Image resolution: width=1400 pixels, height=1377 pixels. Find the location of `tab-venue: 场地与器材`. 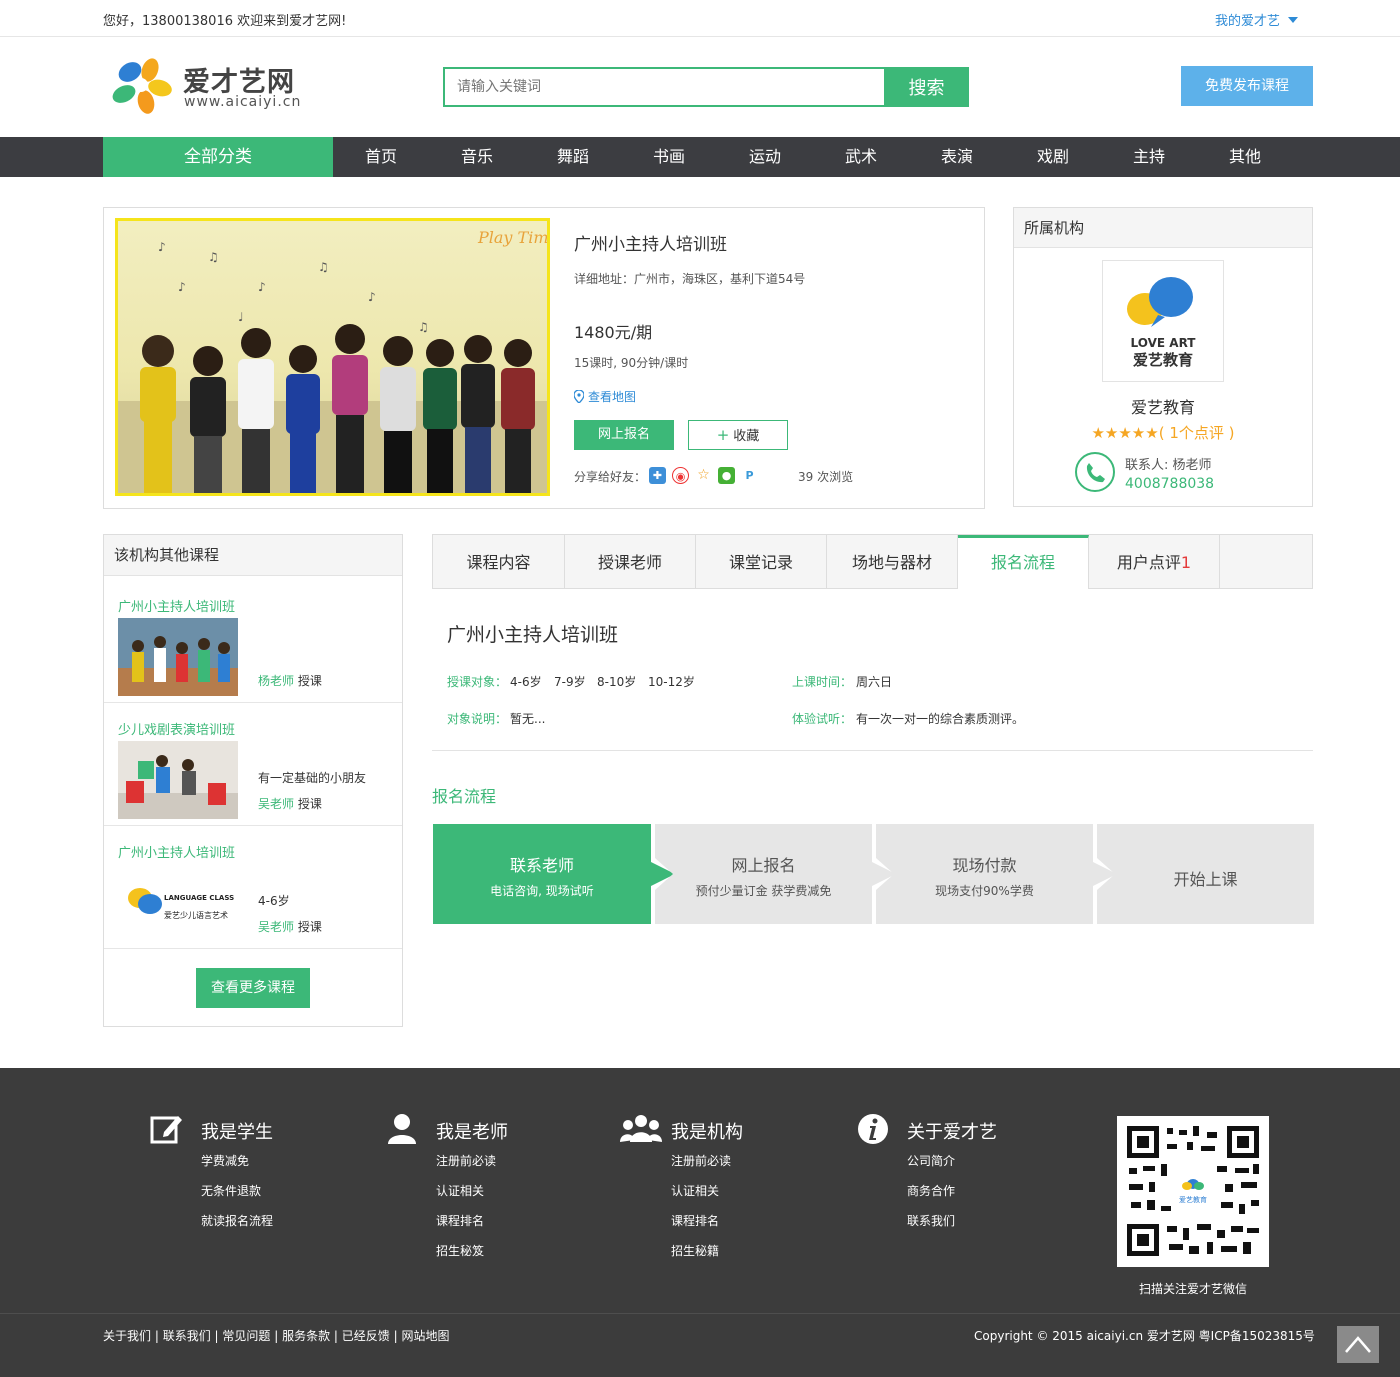

tab-venue: 场地与器材 is located at coordinates (892, 561).